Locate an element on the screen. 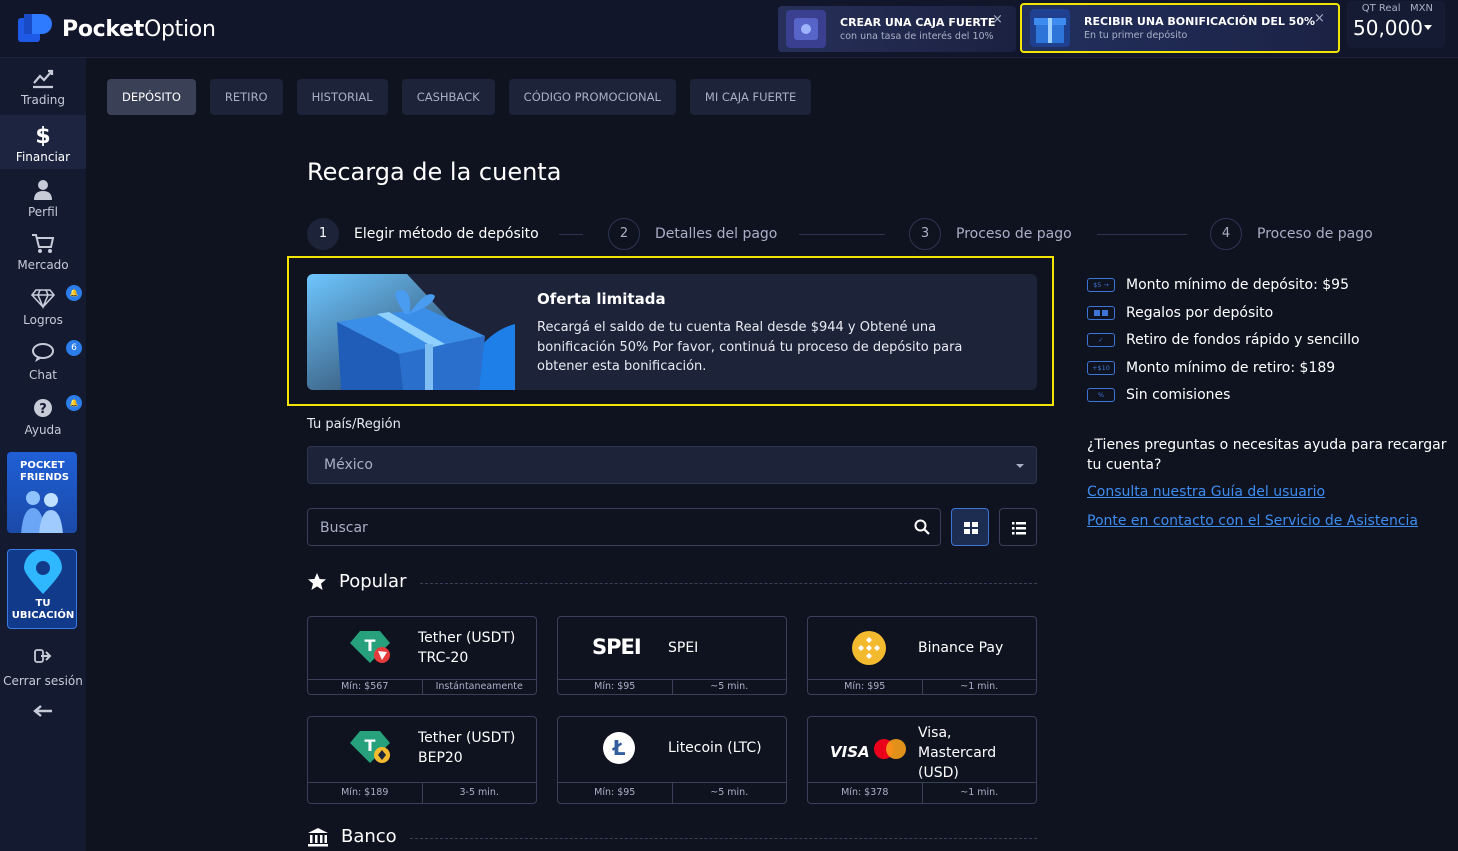 Image resolution: width=1458 pixels, height=851 pixels. page-title: Recarga de la cuenta is located at coordinates (434, 172).